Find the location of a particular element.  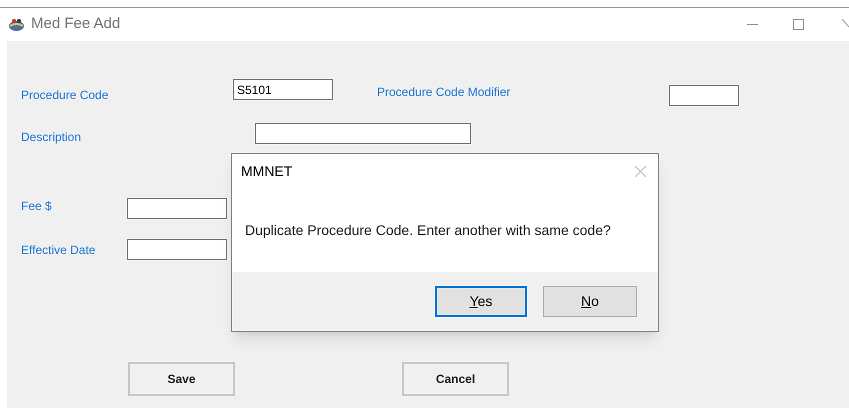

dialog-button: Yes is located at coordinates (481, 301).